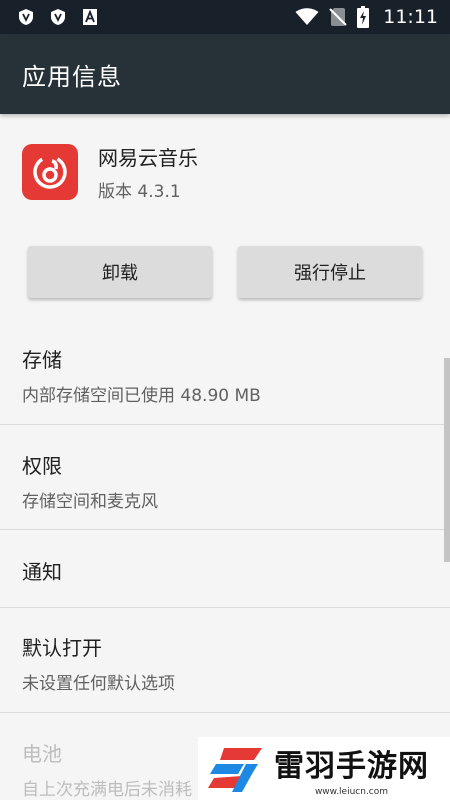 This screenshot has width=450, height=800. Describe the element at coordinates (351, 791) in the screenshot. I see `watermark-url: www.leiucn.com` at that location.